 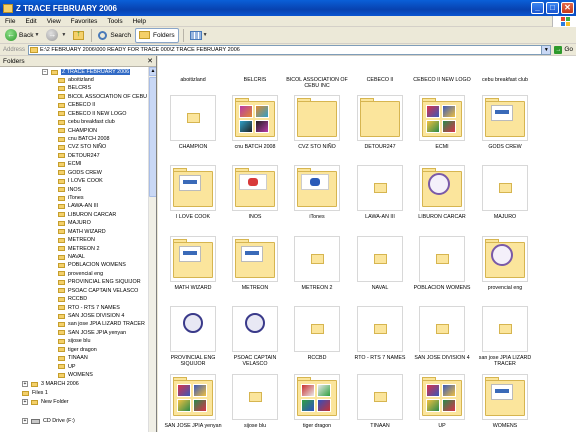 I want to click on folders-button: Folders, so click(x=156, y=35).